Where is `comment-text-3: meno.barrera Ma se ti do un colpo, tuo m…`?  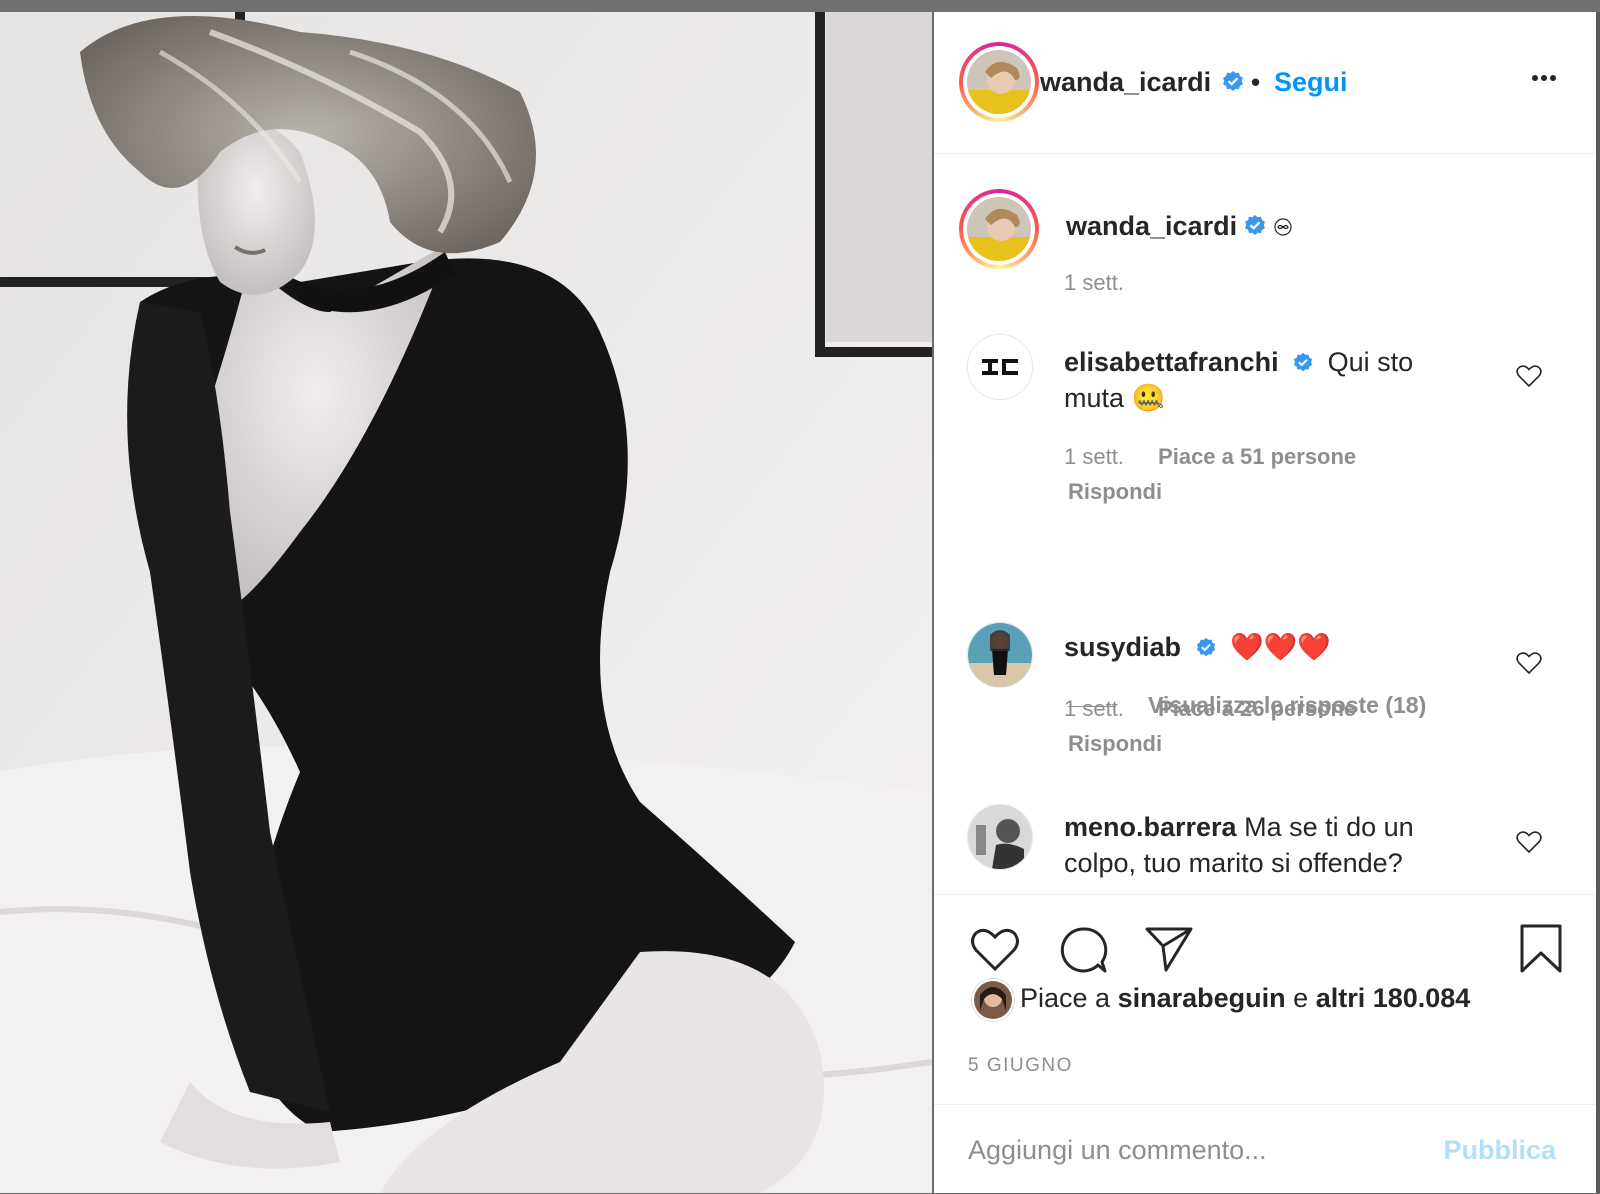
comment-text-3: meno.barrera Ma se ti do un colpo, tuo m… is located at coordinates (1254, 845).